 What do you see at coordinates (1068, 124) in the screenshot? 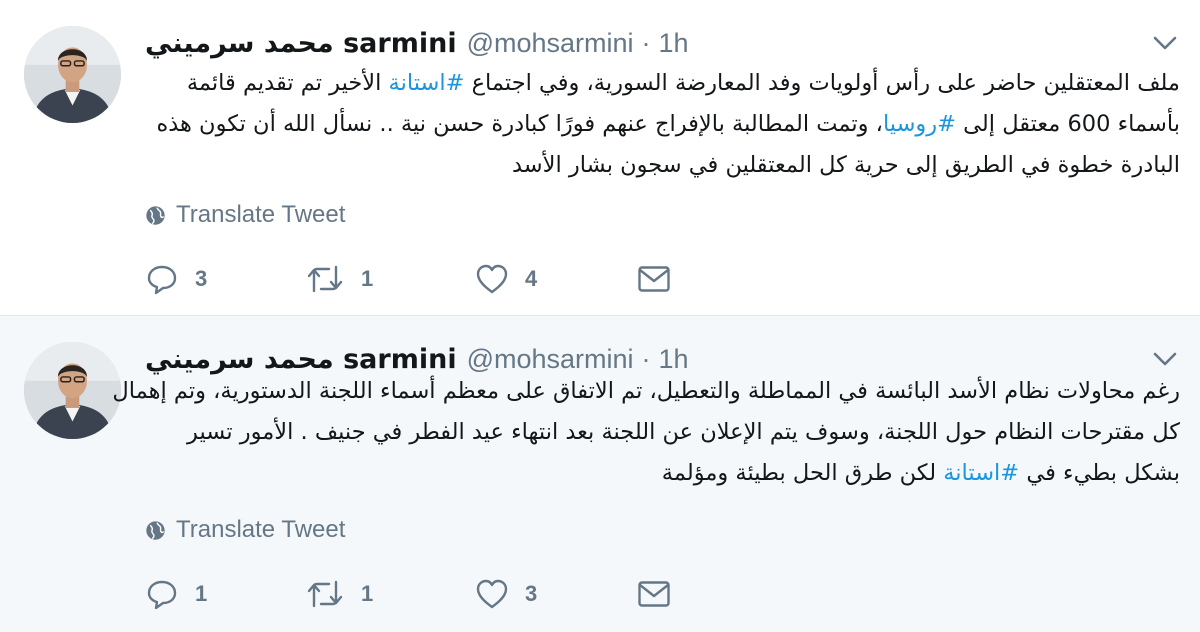
I see `text-segment: بأسماء 600 معتقل إلى` at bounding box center [1068, 124].